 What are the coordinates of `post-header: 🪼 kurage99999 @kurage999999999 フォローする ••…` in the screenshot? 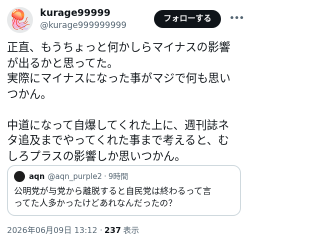 It's located at (126, 21).